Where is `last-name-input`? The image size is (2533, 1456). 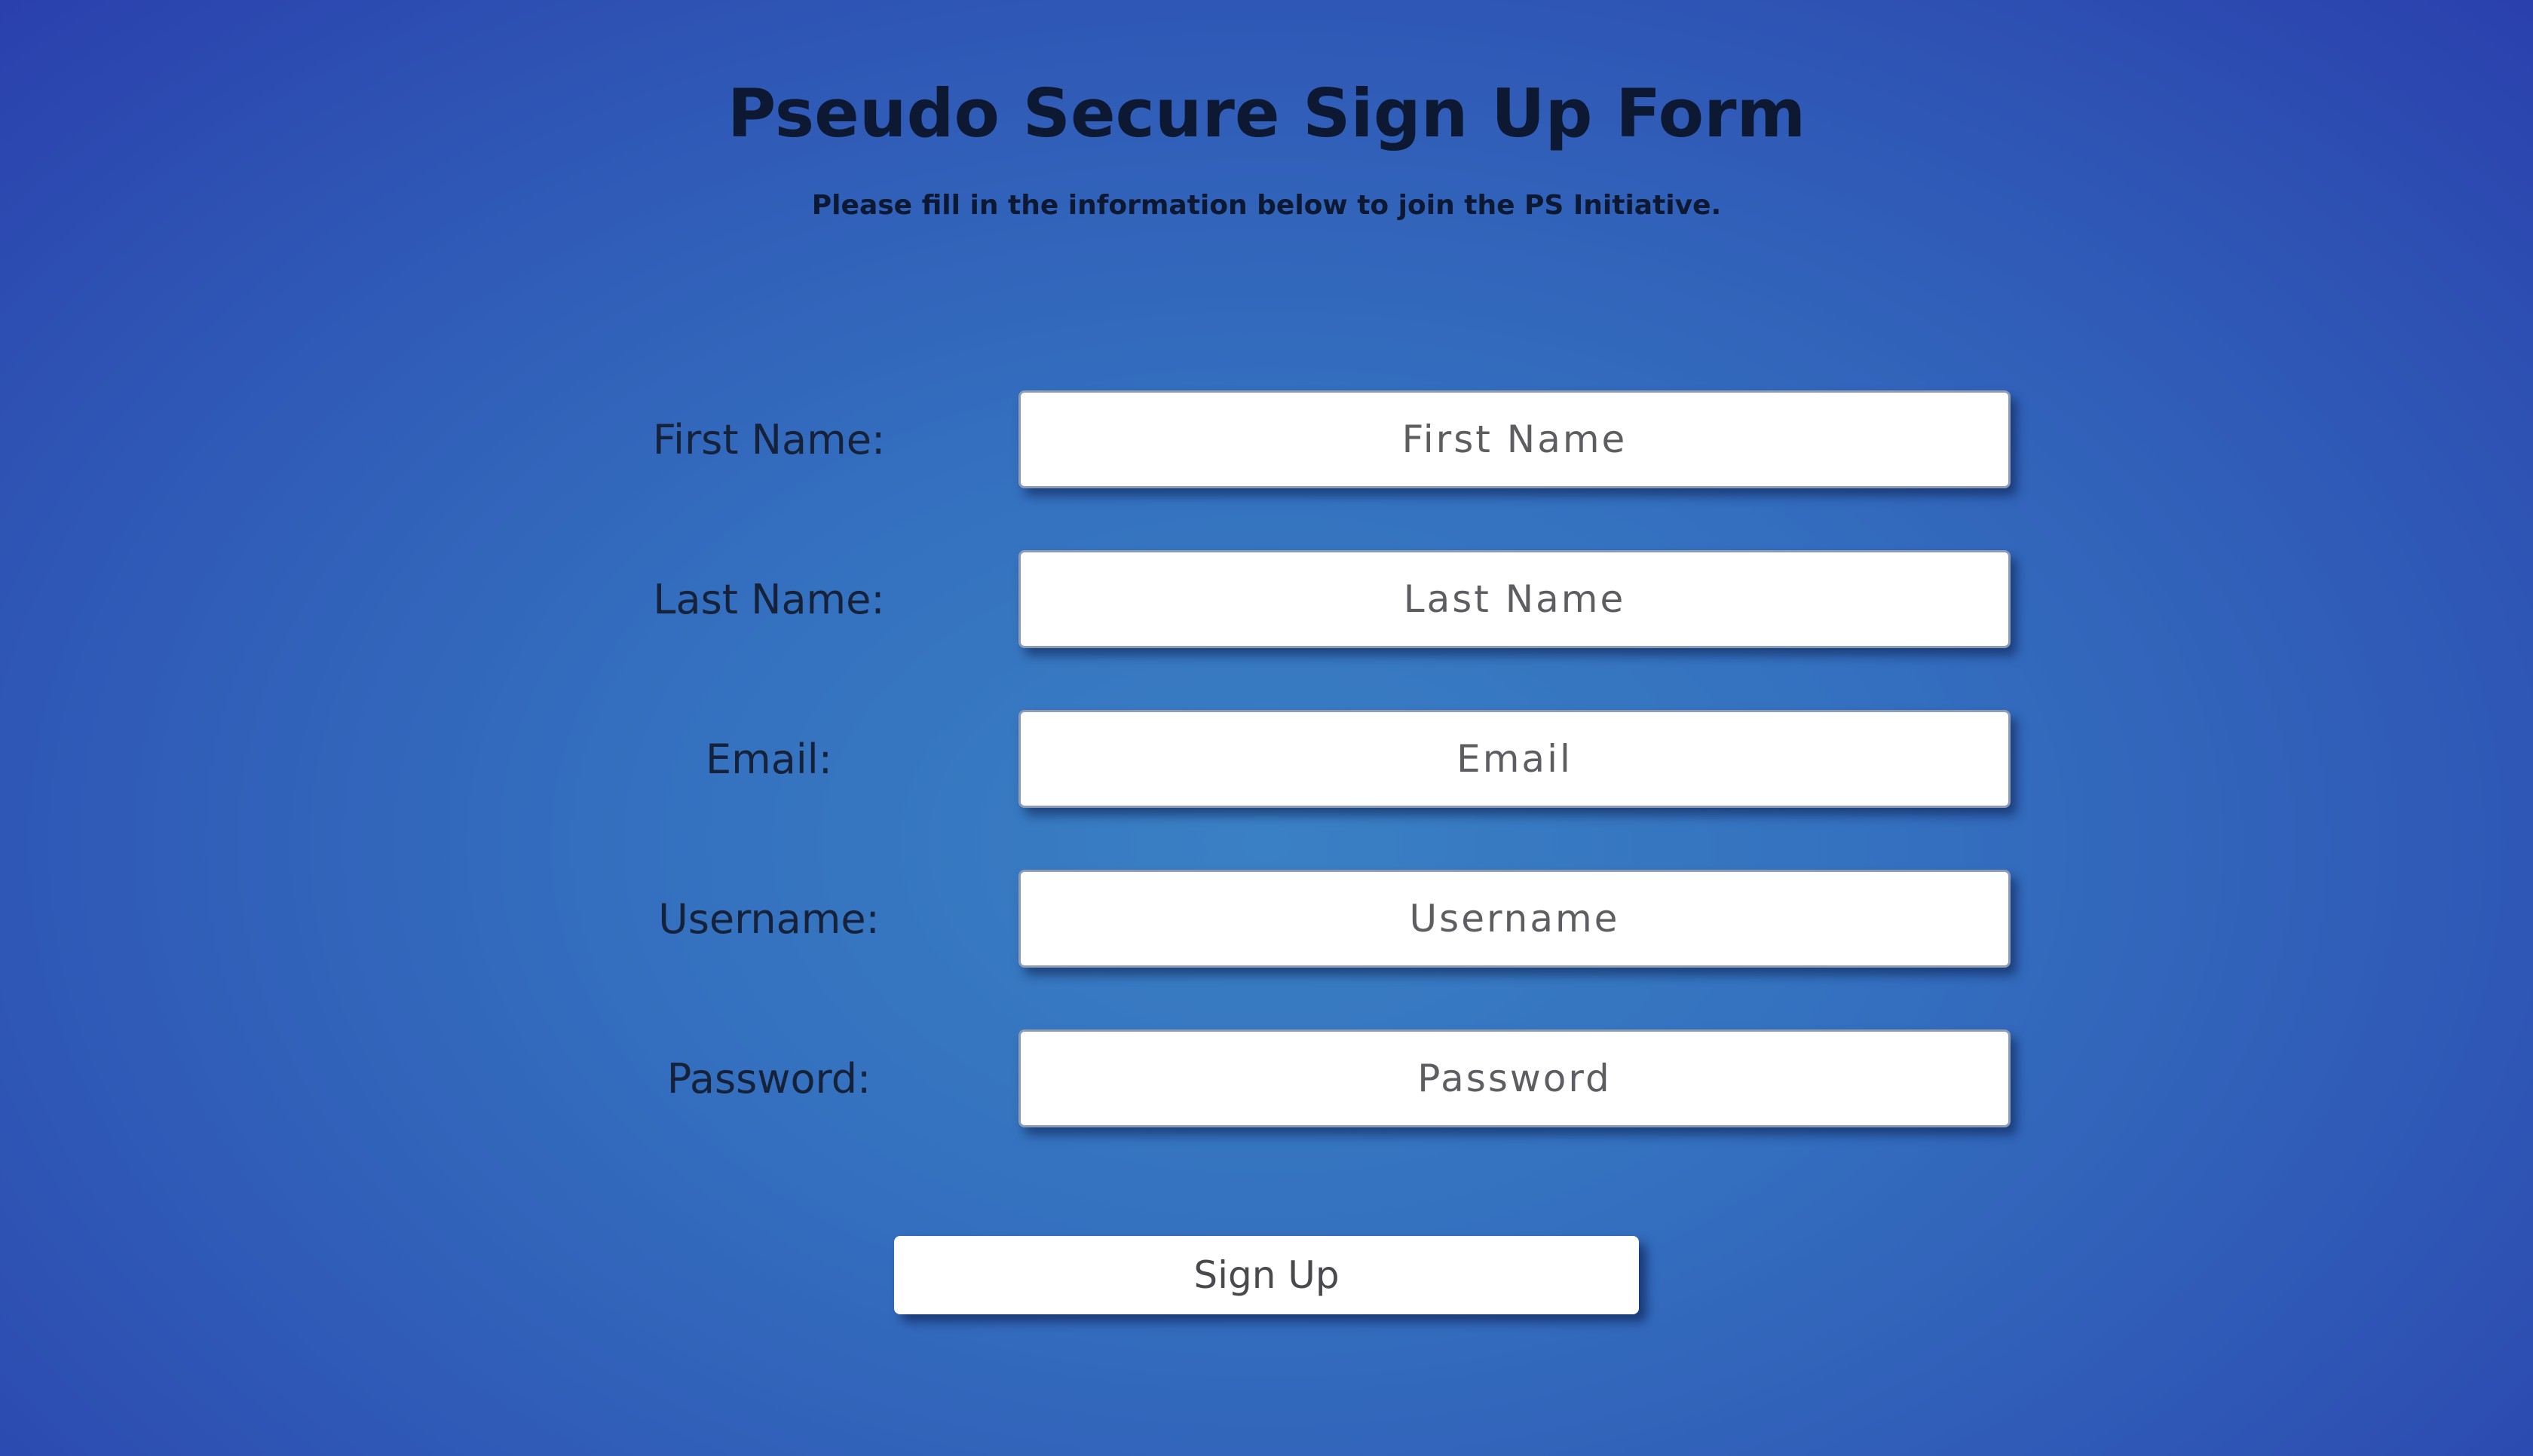 last-name-input is located at coordinates (1514, 599).